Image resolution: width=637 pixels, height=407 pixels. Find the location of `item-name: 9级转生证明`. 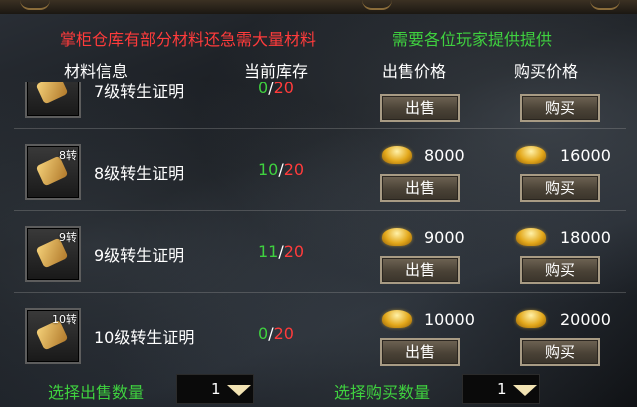

item-name: 9级转生证明 is located at coordinates (139, 255).